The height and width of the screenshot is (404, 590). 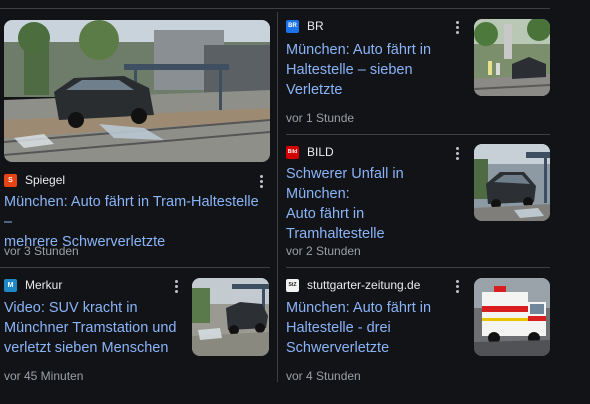 I want to click on column-divider, so click(x=277, y=197).